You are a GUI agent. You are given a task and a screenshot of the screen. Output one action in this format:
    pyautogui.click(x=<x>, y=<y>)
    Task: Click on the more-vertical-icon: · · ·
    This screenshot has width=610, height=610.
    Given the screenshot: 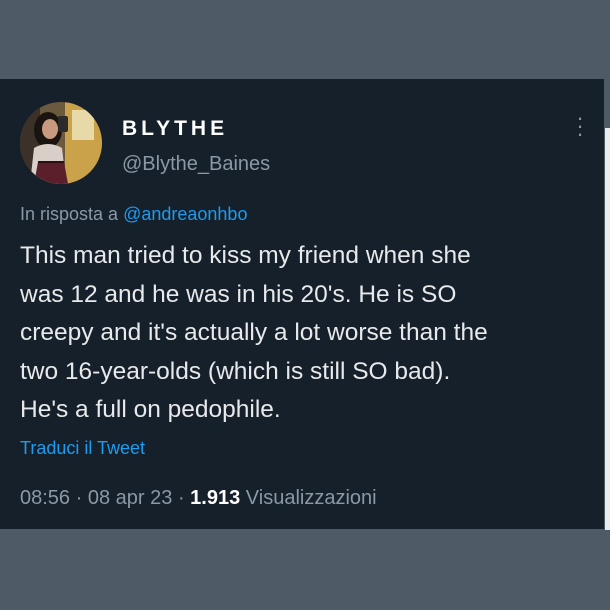 What is the action you would take?
    pyautogui.click(x=580, y=126)
    